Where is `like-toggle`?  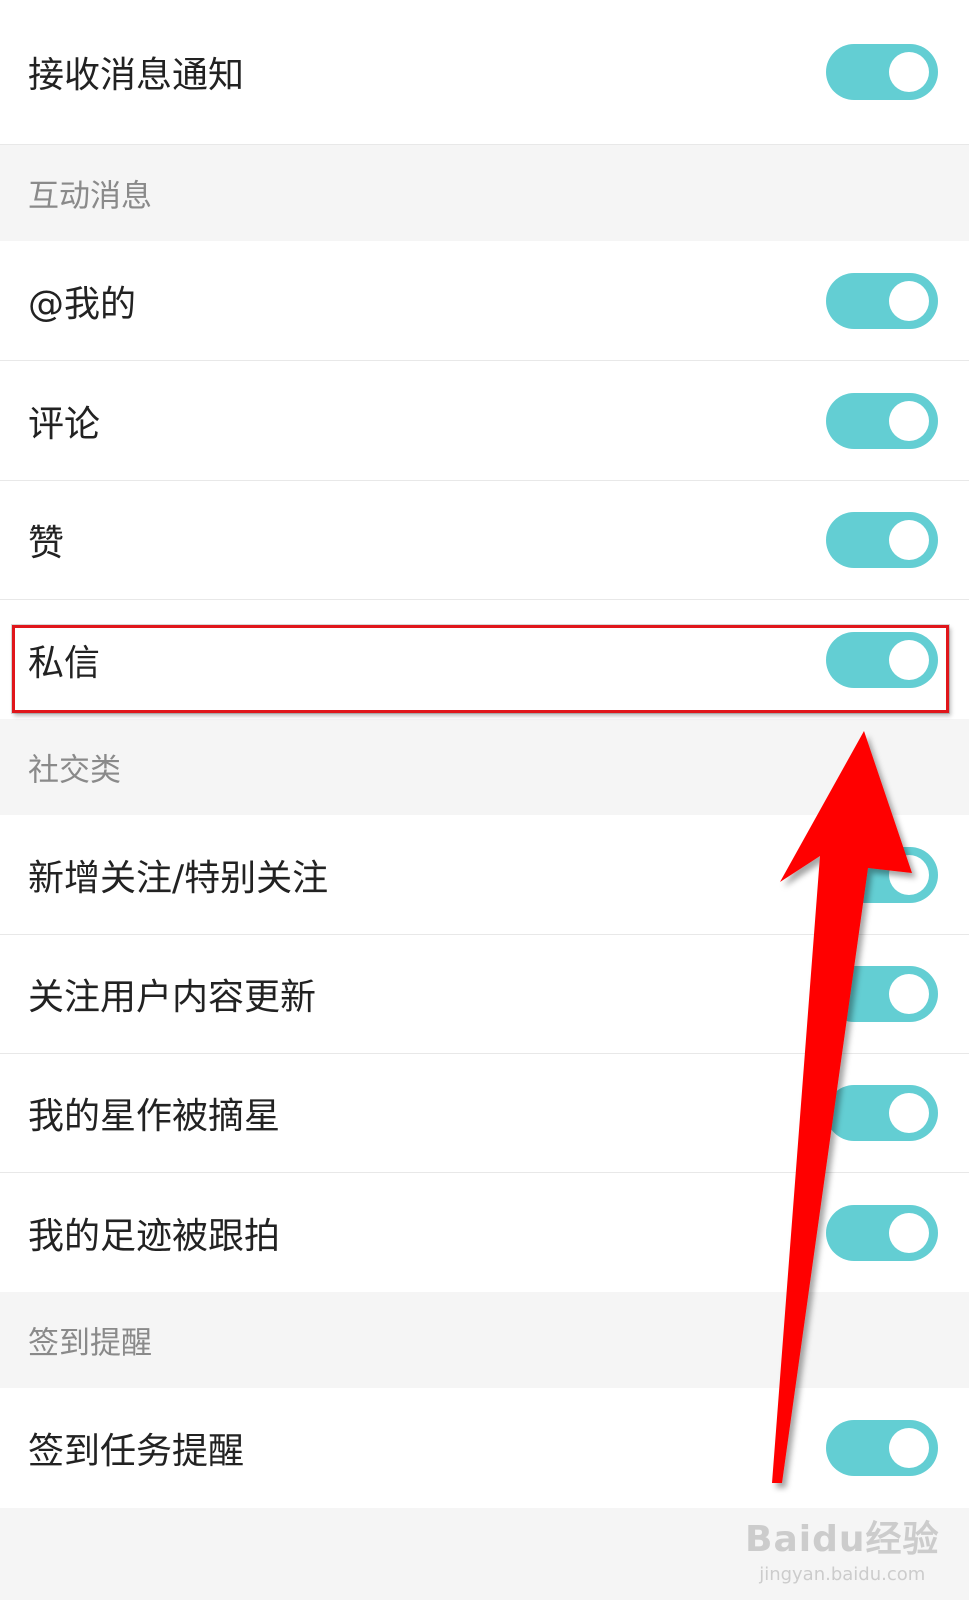 like-toggle is located at coordinates (882, 540).